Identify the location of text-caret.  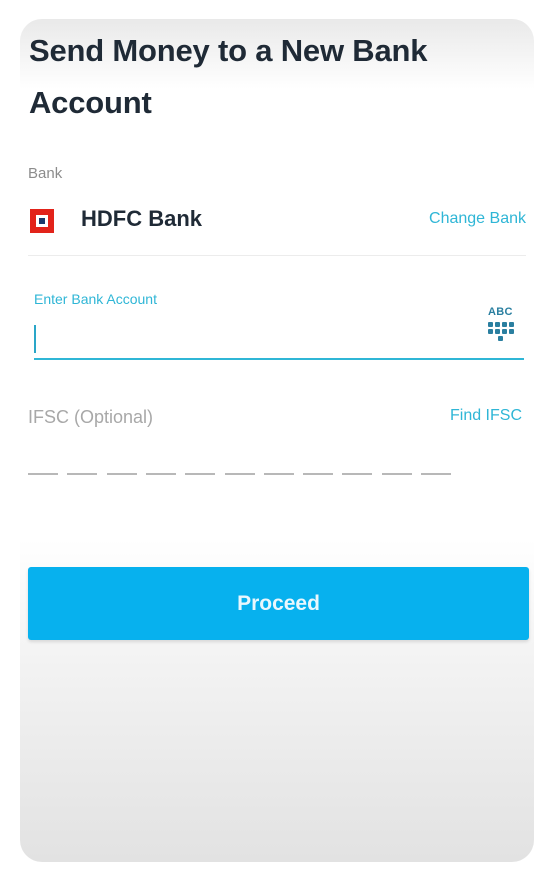
(35, 339).